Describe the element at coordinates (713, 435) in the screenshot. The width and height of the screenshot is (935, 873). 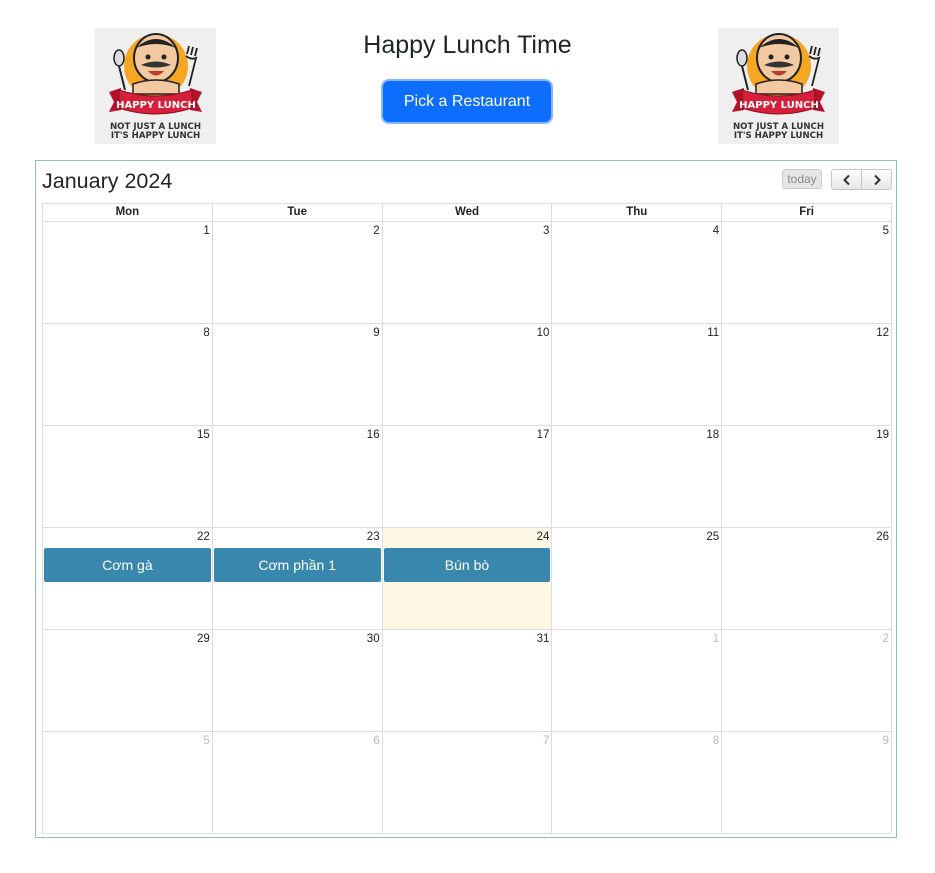
I see `day-number: 18` at that location.